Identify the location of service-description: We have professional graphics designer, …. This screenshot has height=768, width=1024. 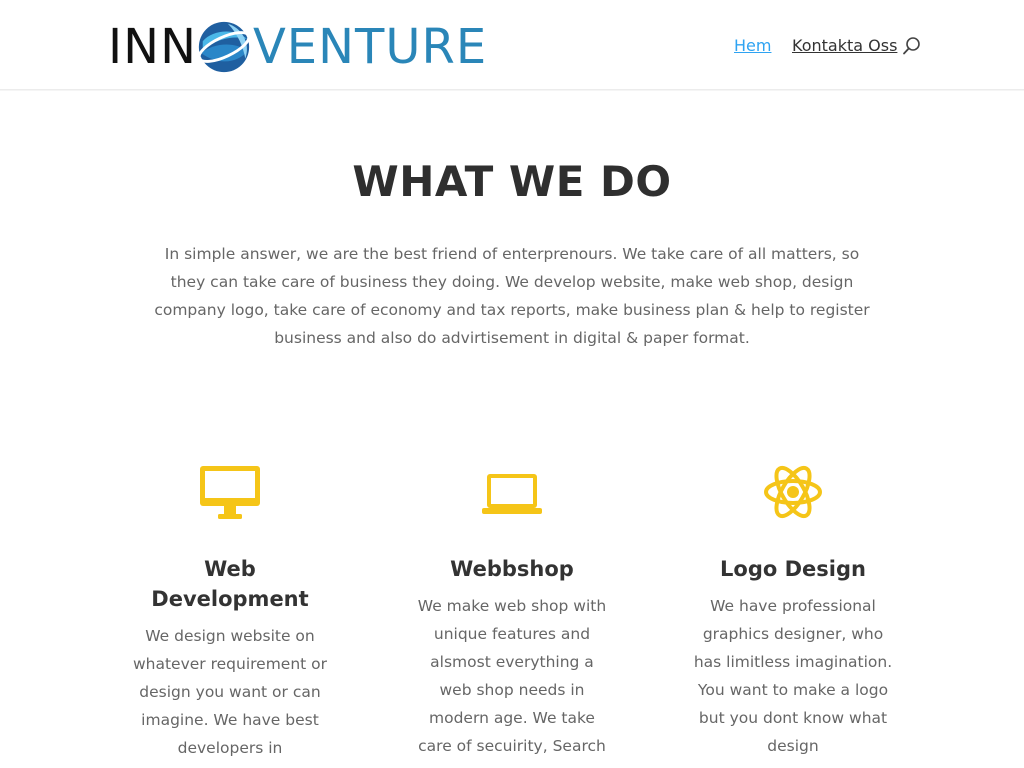
(793, 676).